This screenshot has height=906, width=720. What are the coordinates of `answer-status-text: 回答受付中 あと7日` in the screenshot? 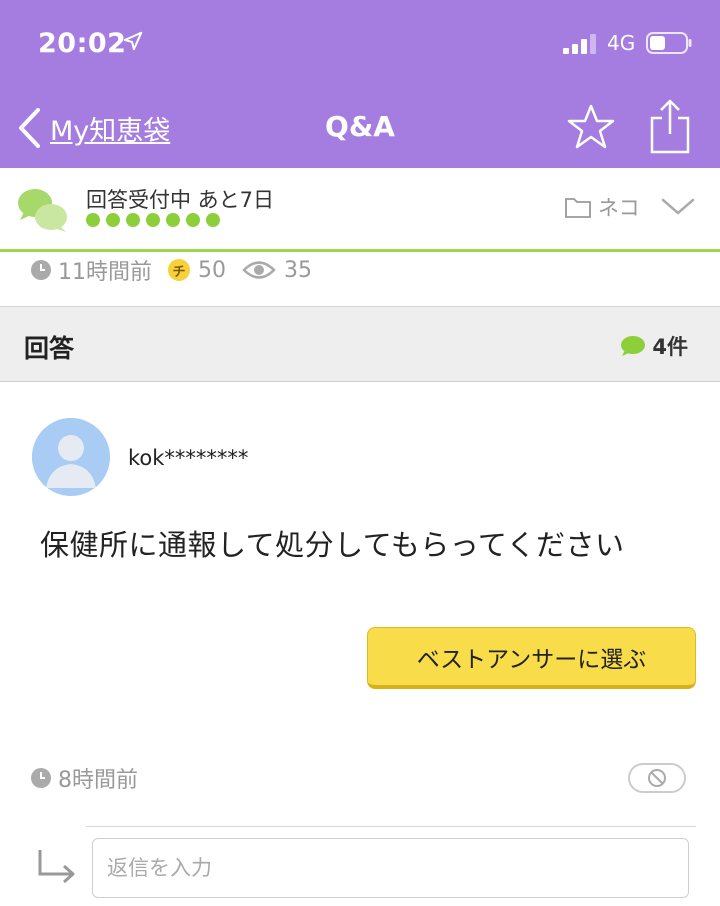 It's located at (180, 200).